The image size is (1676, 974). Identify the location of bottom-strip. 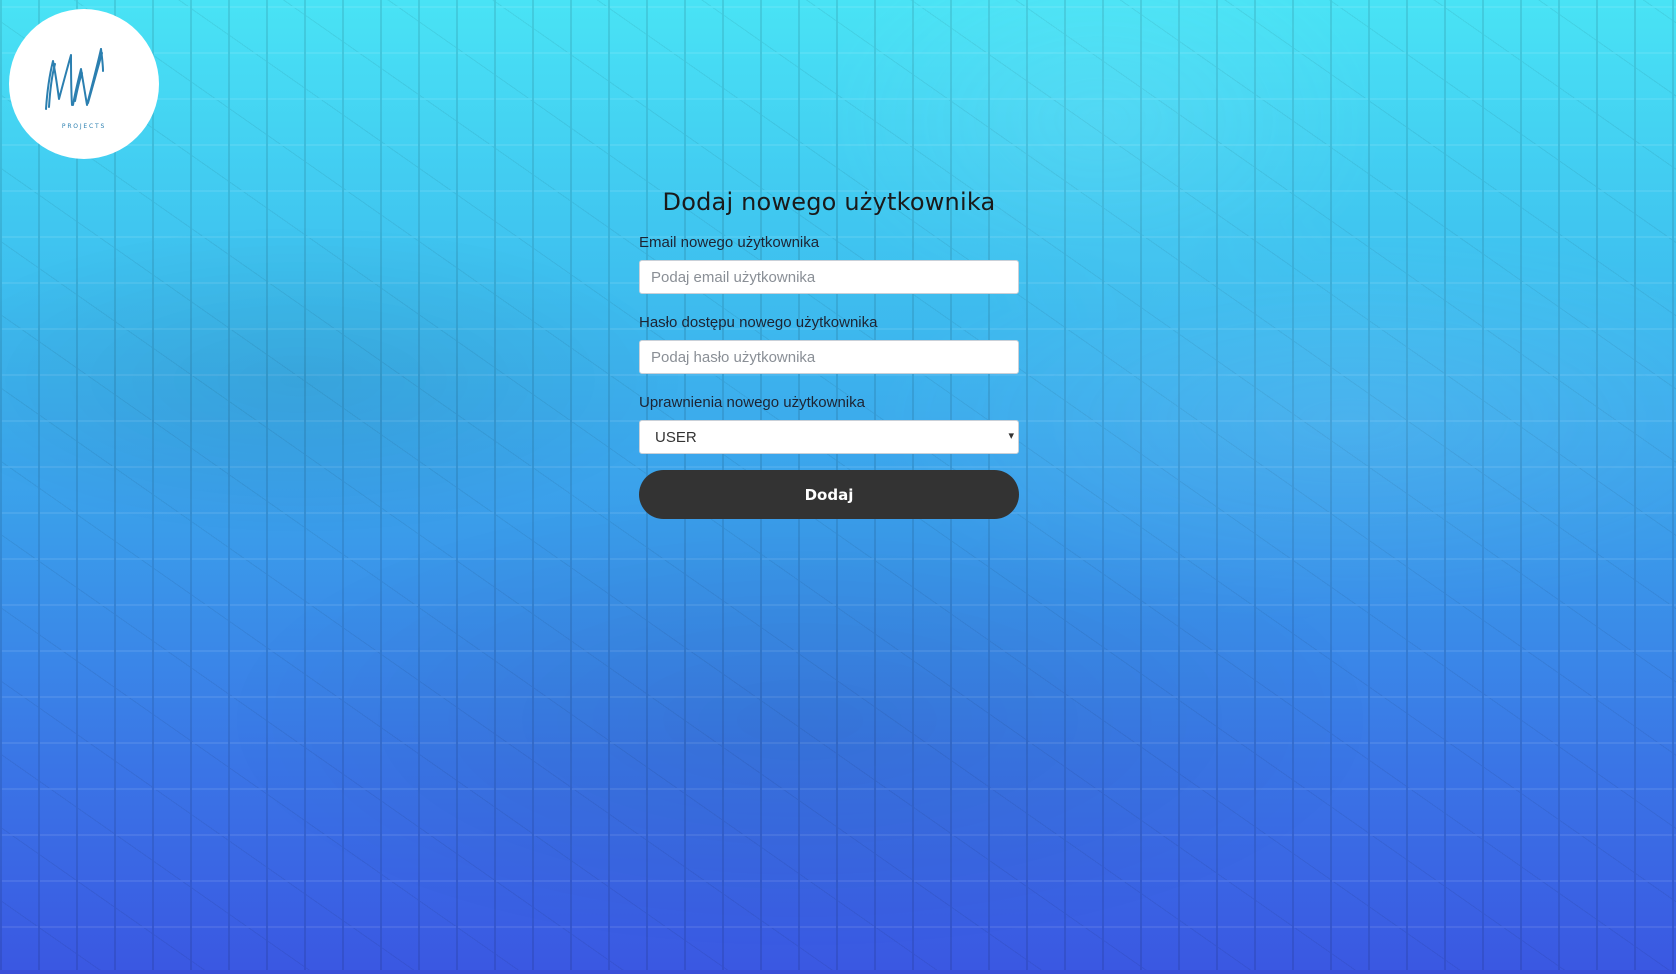
(838, 972).